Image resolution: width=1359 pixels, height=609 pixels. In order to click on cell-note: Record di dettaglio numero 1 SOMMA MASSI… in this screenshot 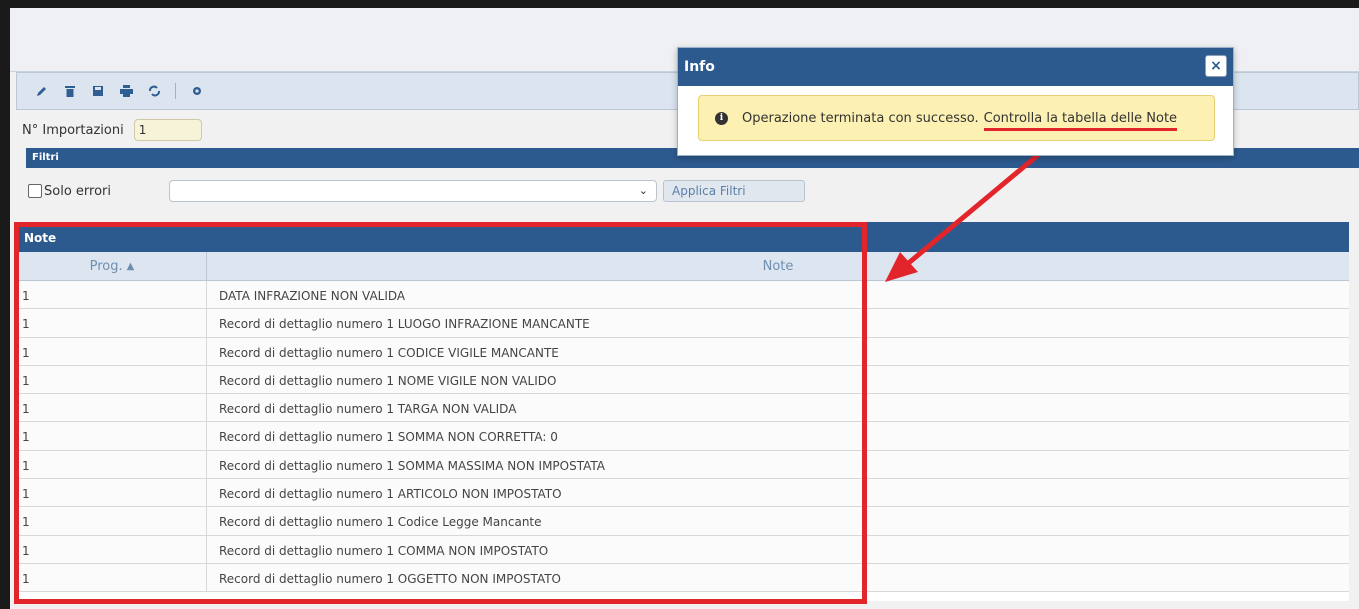, I will do `click(412, 465)`.